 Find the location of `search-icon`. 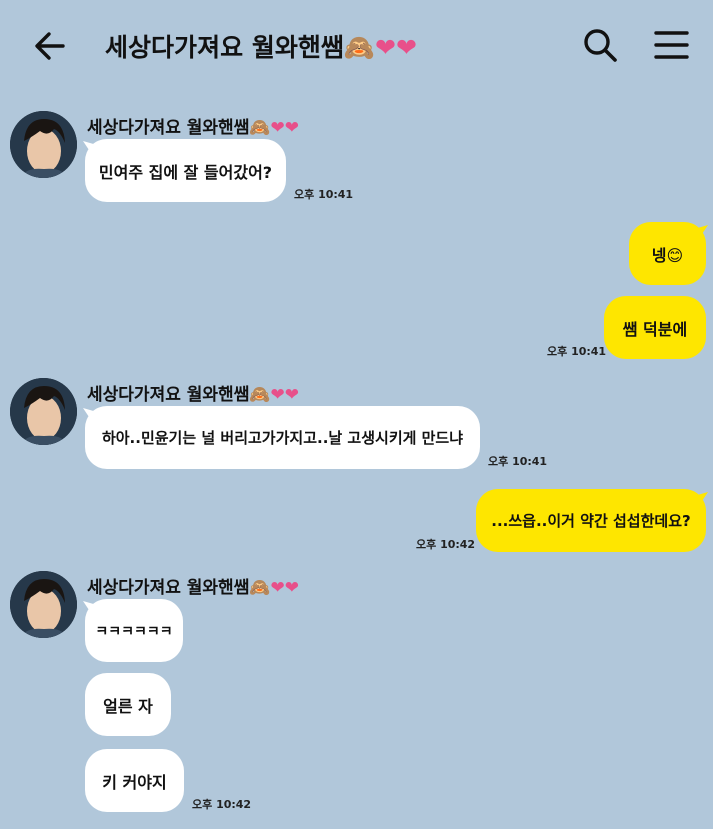

search-icon is located at coordinates (600, 45).